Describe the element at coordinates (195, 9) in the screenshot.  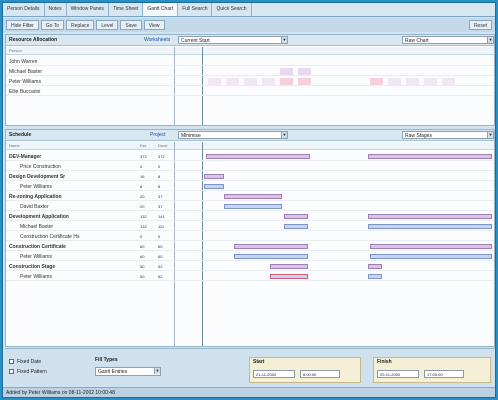
I see `tab-full-search: Full Search` at that location.